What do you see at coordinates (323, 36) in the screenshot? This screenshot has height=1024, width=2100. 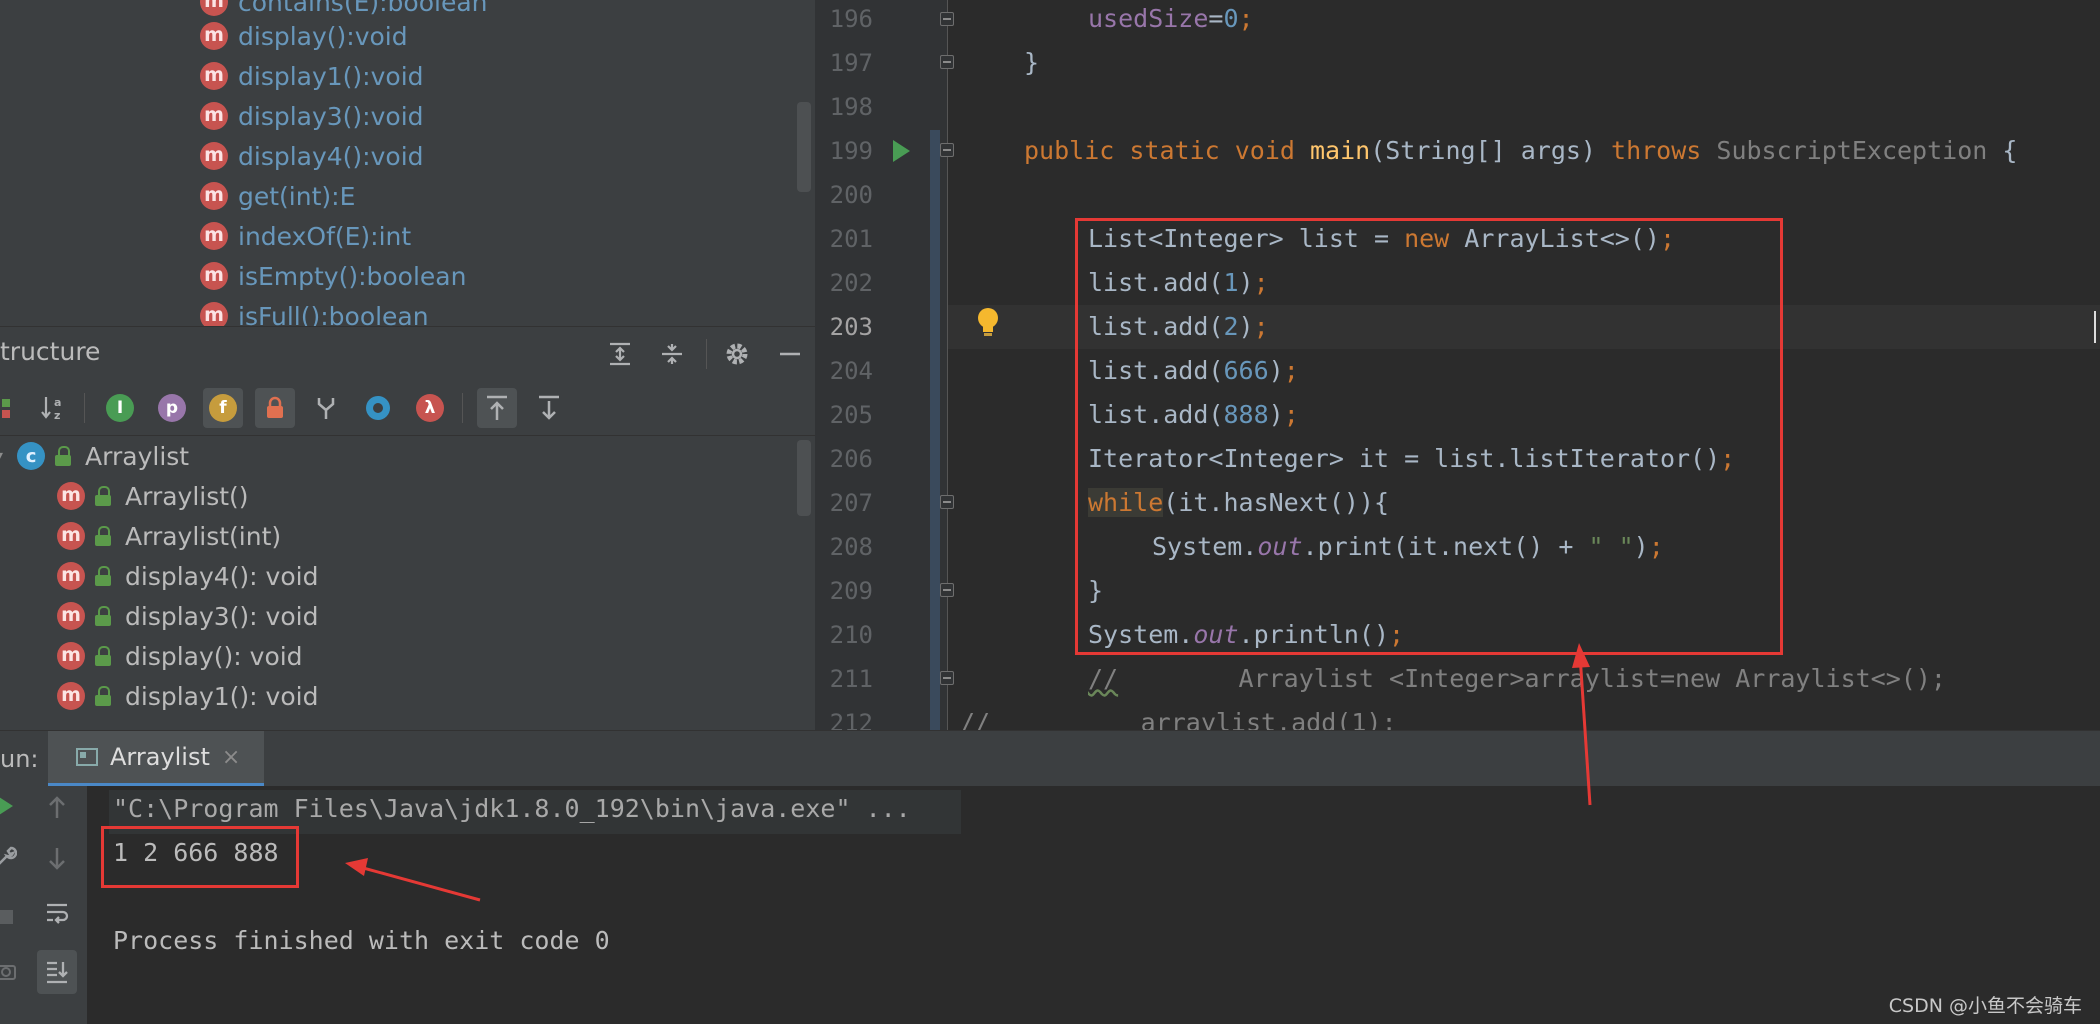 I see `member-label: display():void` at bounding box center [323, 36].